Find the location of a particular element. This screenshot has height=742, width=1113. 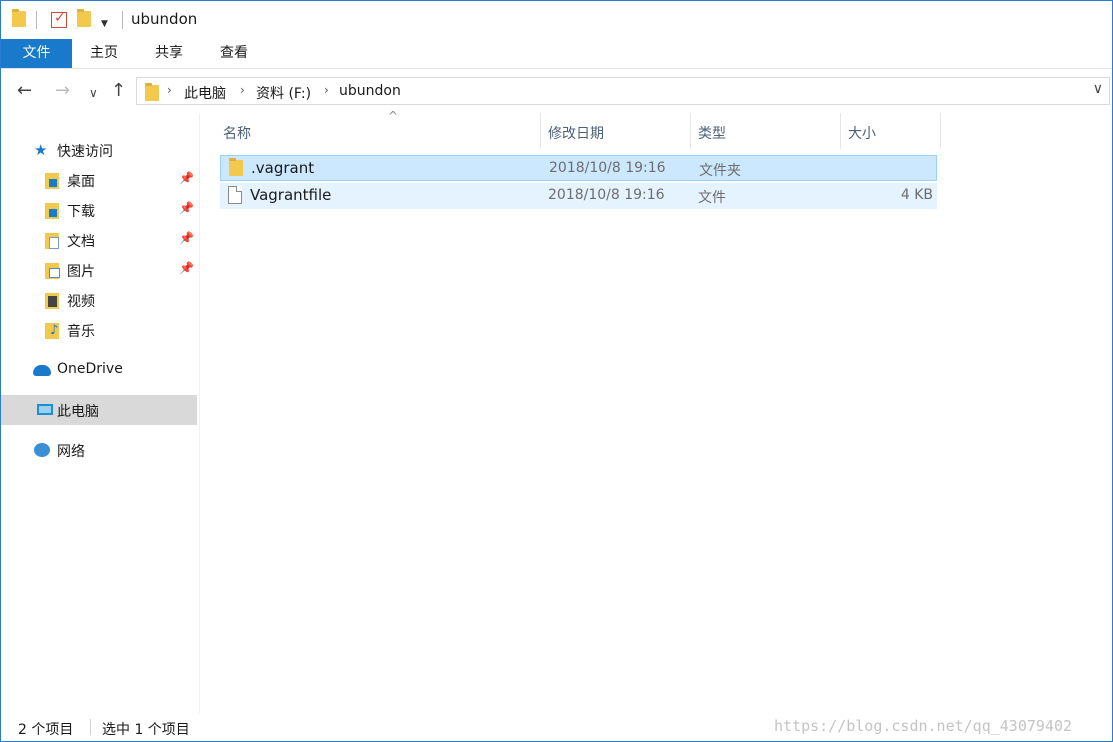

sidebar-item-label: OneDrive is located at coordinates (90, 369).